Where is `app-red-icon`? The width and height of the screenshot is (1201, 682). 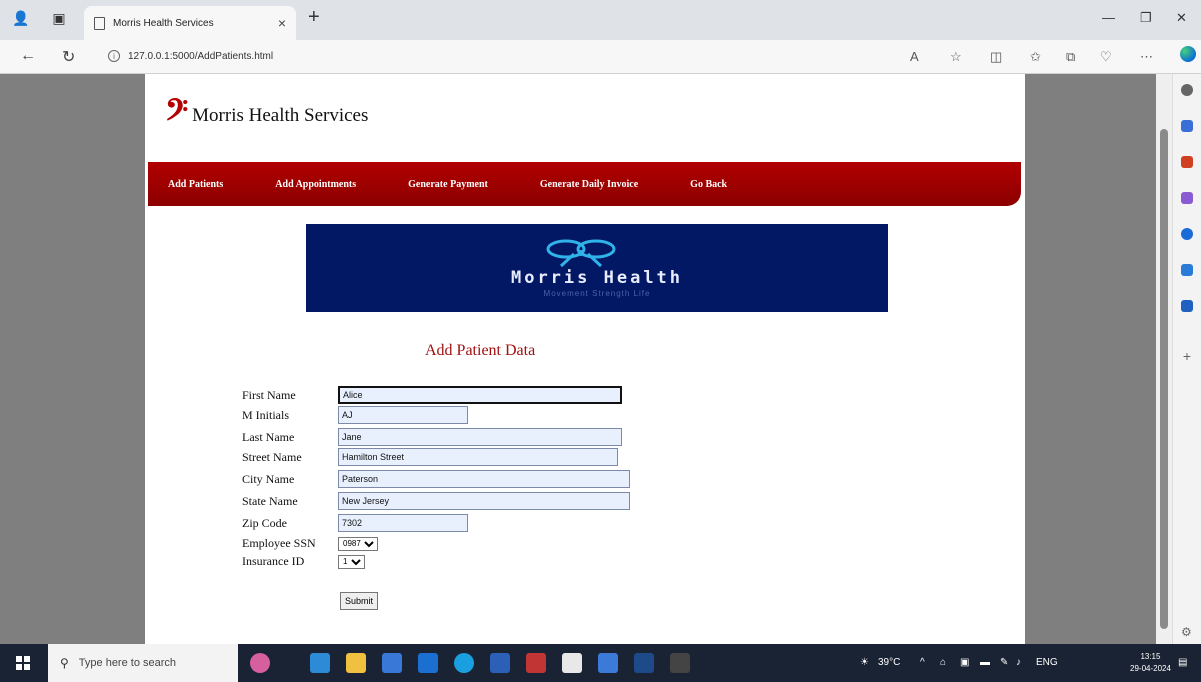 app-red-icon is located at coordinates (536, 663).